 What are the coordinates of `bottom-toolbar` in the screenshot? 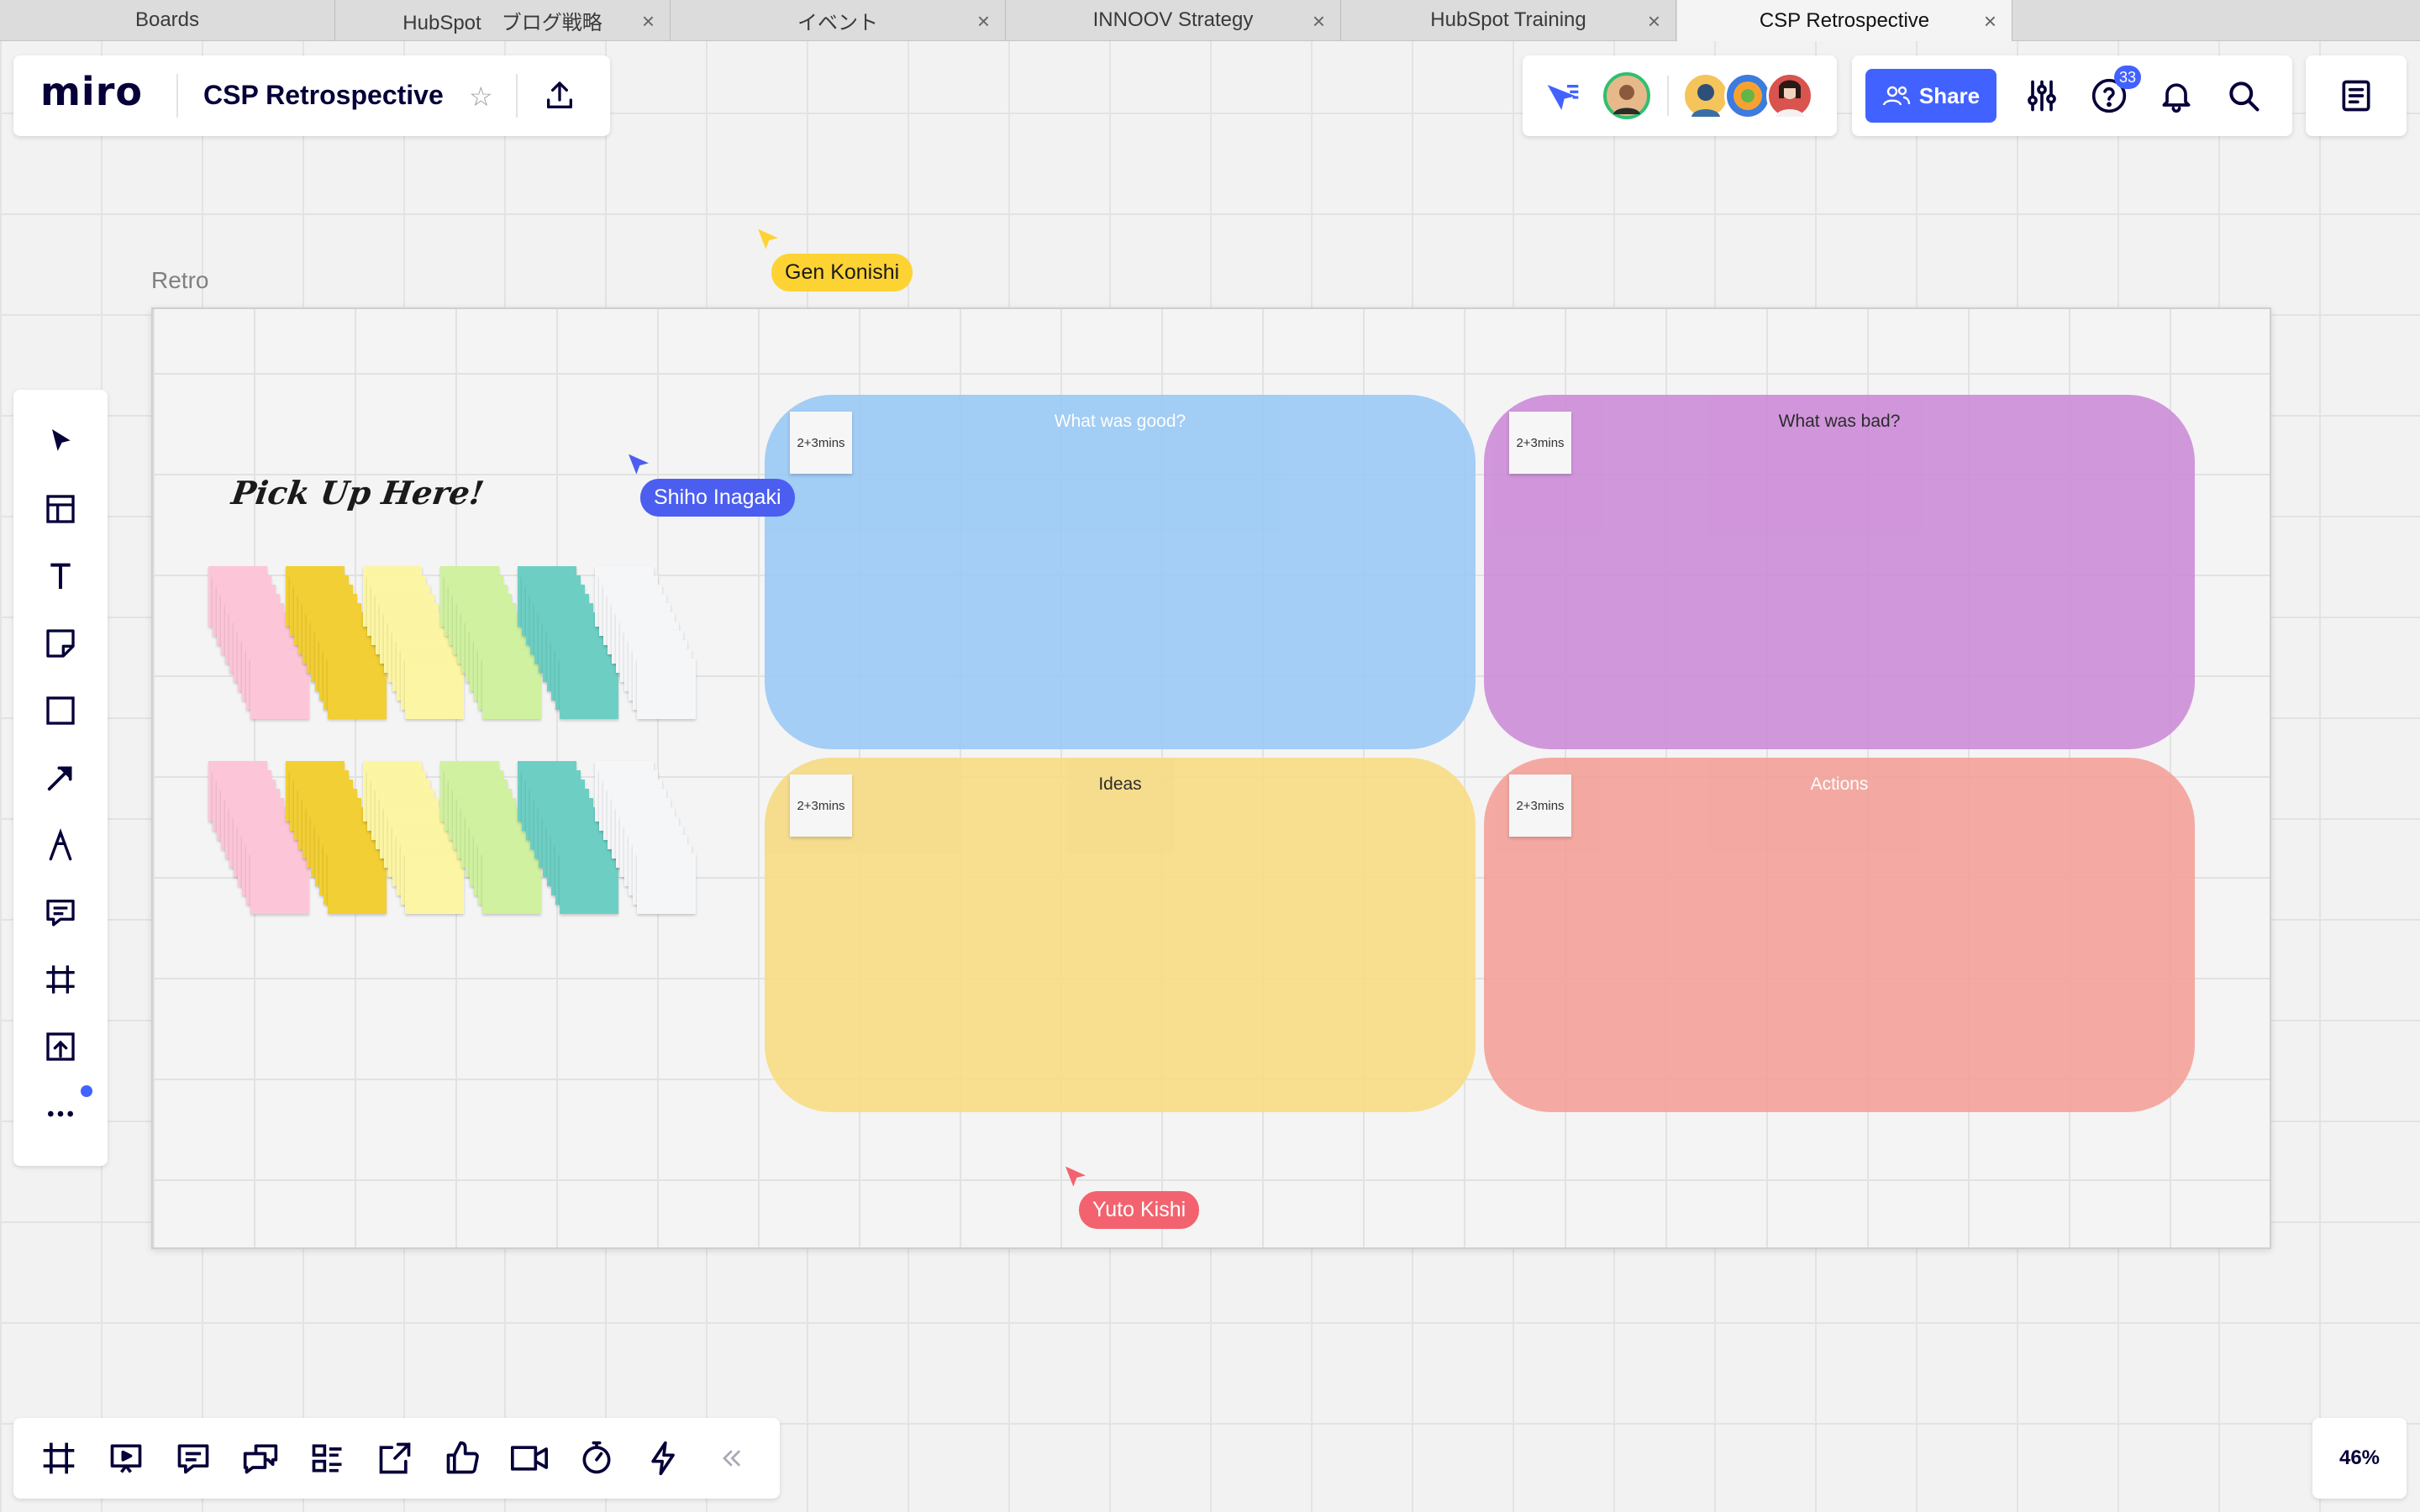 It's located at (397, 1458).